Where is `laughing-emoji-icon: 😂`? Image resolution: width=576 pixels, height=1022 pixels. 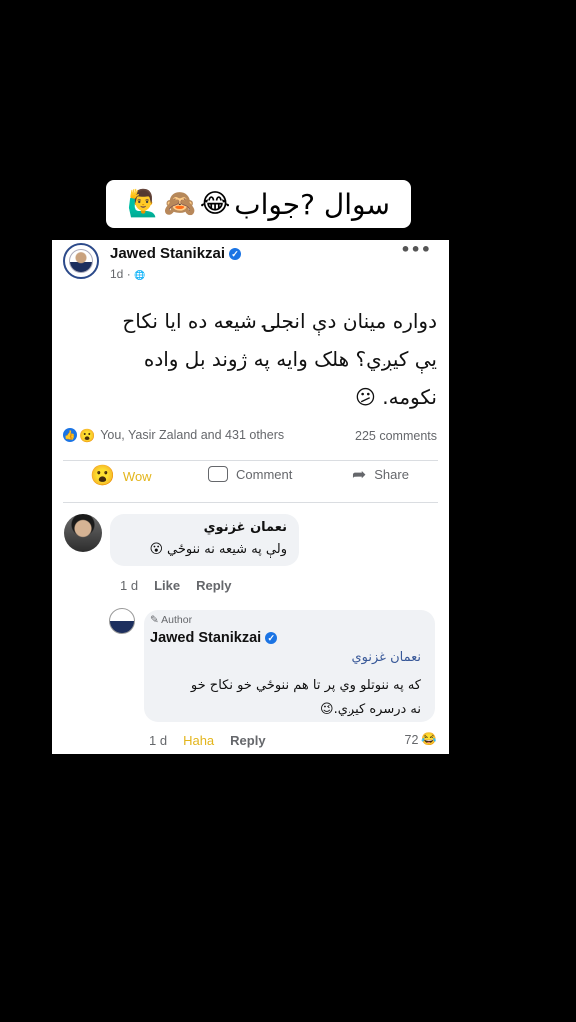 laughing-emoji-icon: 😂 is located at coordinates (215, 204).